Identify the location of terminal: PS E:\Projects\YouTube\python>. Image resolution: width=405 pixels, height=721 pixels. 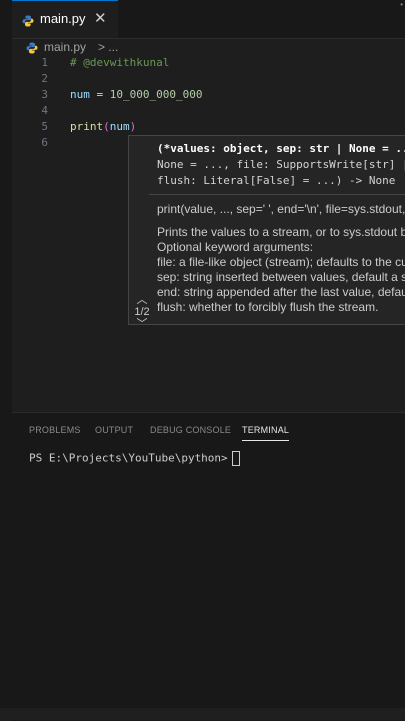
(134, 458).